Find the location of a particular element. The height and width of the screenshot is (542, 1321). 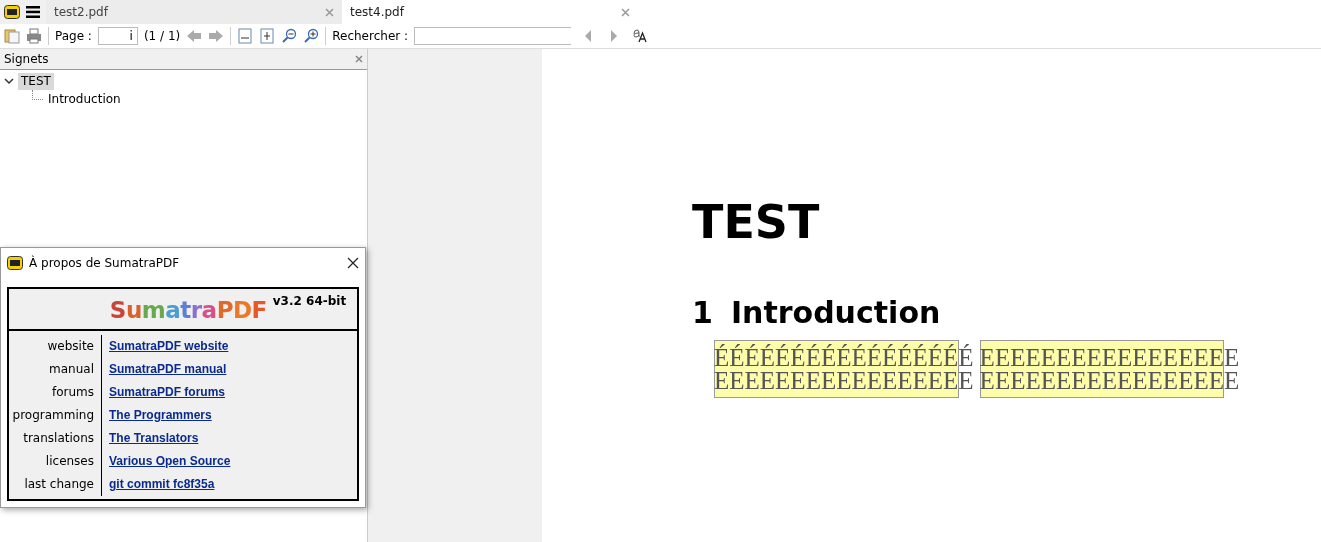

page-count: (1 / 1) is located at coordinates (162, 36).